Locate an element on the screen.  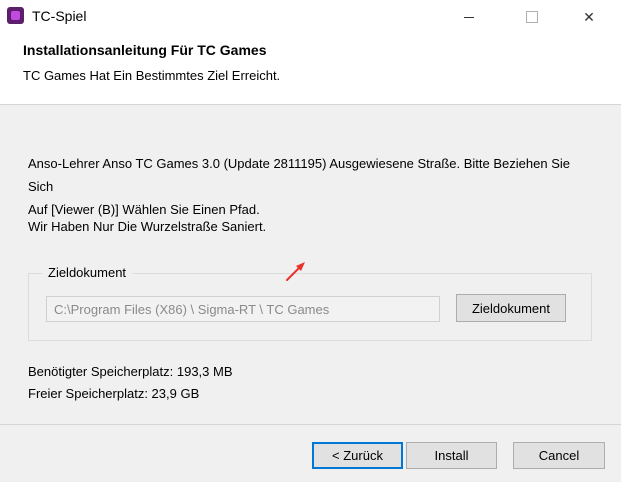
red-arrow-icon is located at coordinates (295, 271).